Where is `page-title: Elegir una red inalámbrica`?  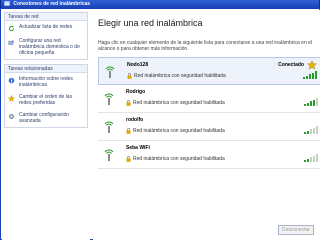
page-title: Elegir una red inalámbrica is located at coordinates (150, 23).